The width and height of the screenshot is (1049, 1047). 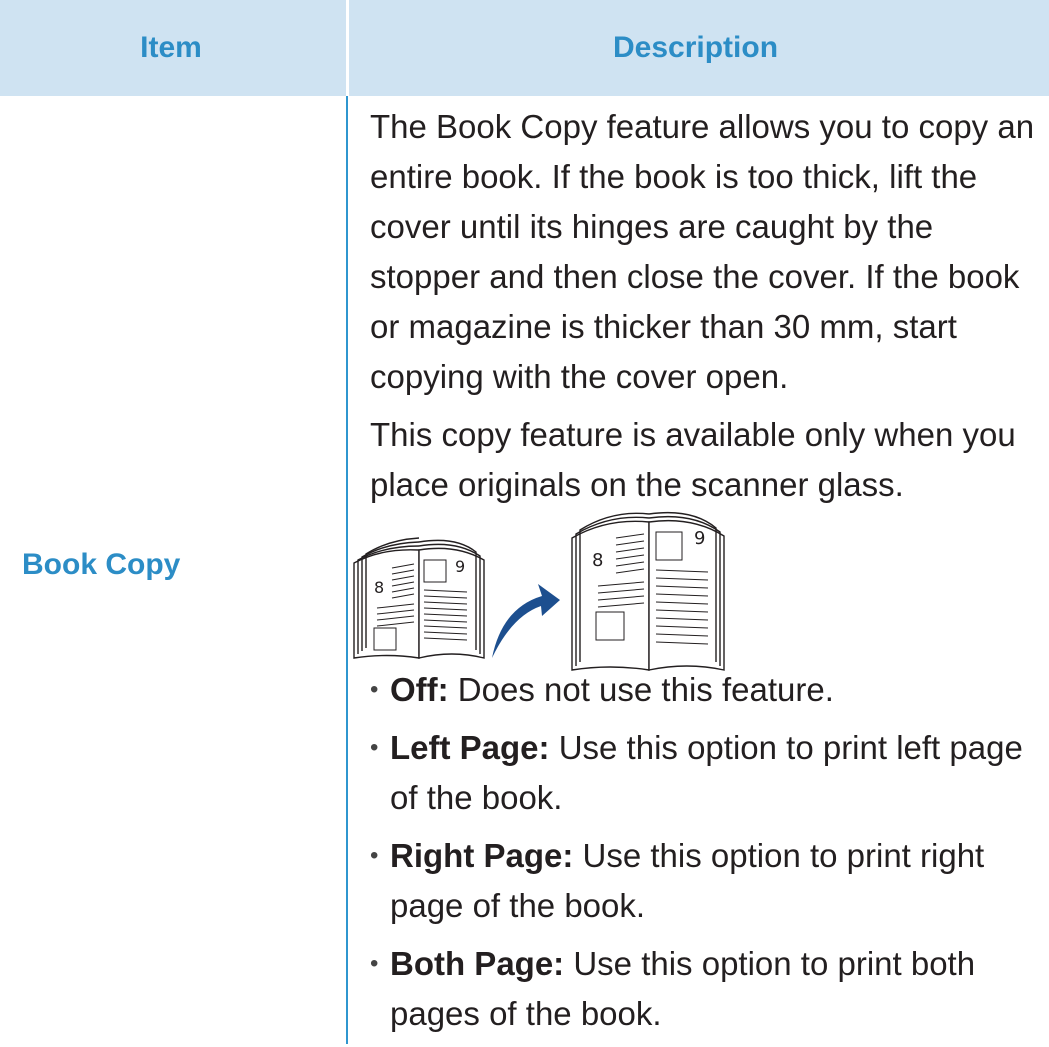 I want to click on list-item: • Off: Does not use this feature., so click(x=705, y=690).